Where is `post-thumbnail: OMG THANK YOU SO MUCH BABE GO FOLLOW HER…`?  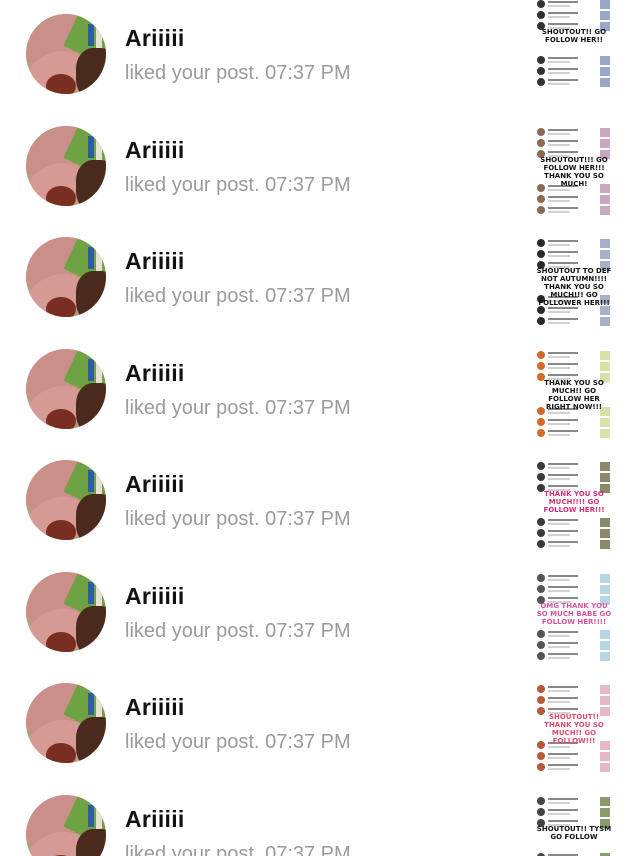
post-thumbnail: OMG THANK YOU SO MUCH BABE GO FOLLOW HER… is located at coordinates (574, 617).